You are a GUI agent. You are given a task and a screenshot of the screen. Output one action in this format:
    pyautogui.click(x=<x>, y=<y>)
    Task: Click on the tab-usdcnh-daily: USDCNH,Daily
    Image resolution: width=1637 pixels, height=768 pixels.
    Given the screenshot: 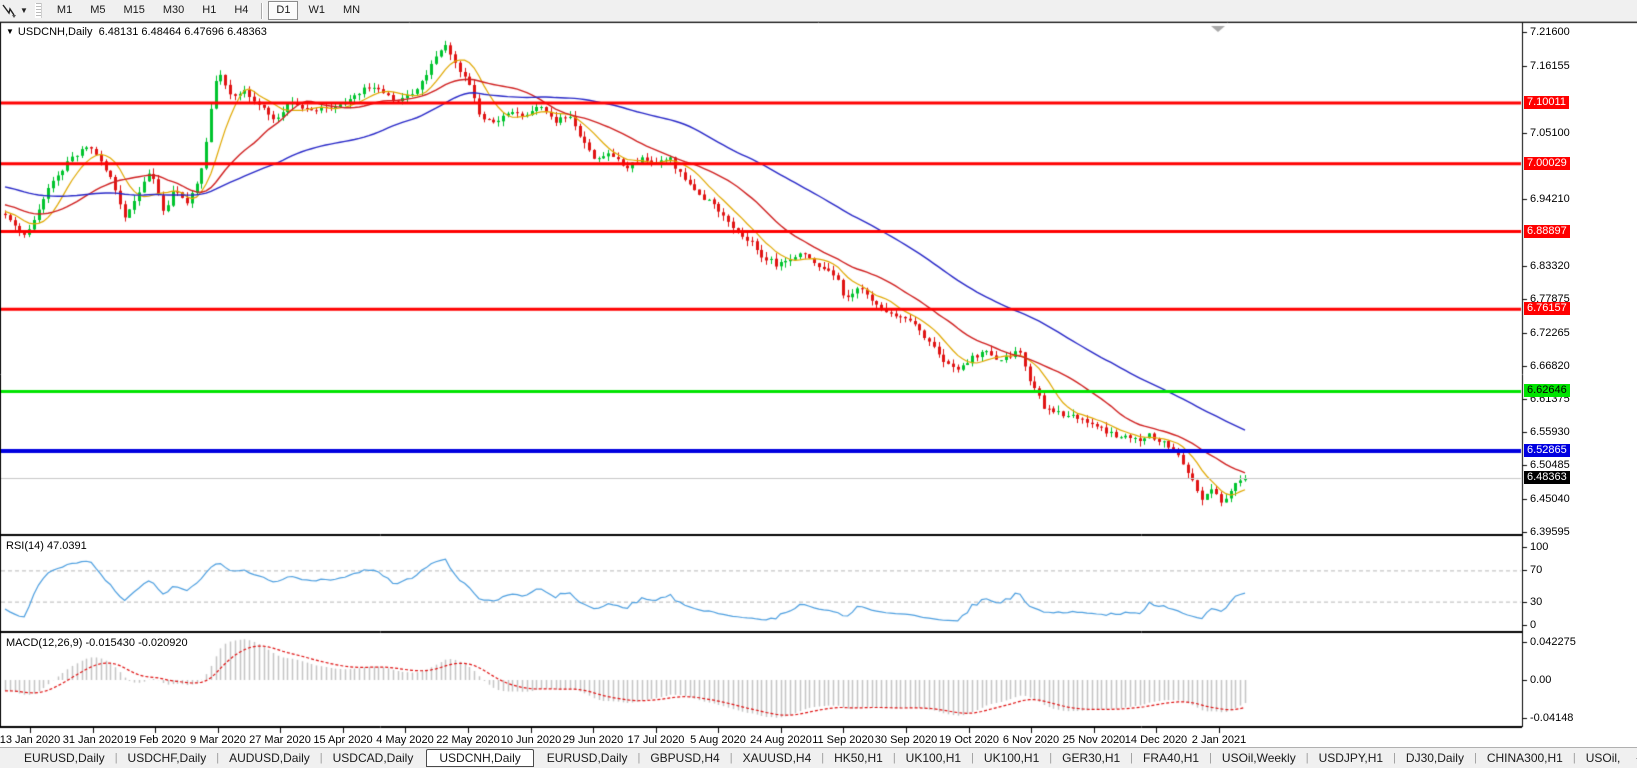 What is the action you would take?
    pyautogui.click(x=480, y=758)
    